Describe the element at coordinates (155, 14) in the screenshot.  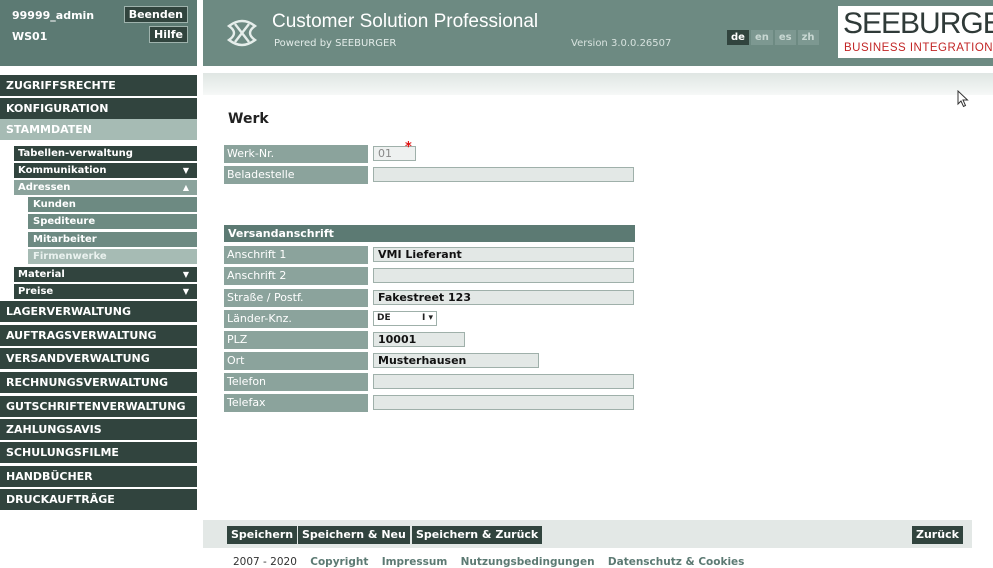
I see `logout-button: Beenden` at that location.